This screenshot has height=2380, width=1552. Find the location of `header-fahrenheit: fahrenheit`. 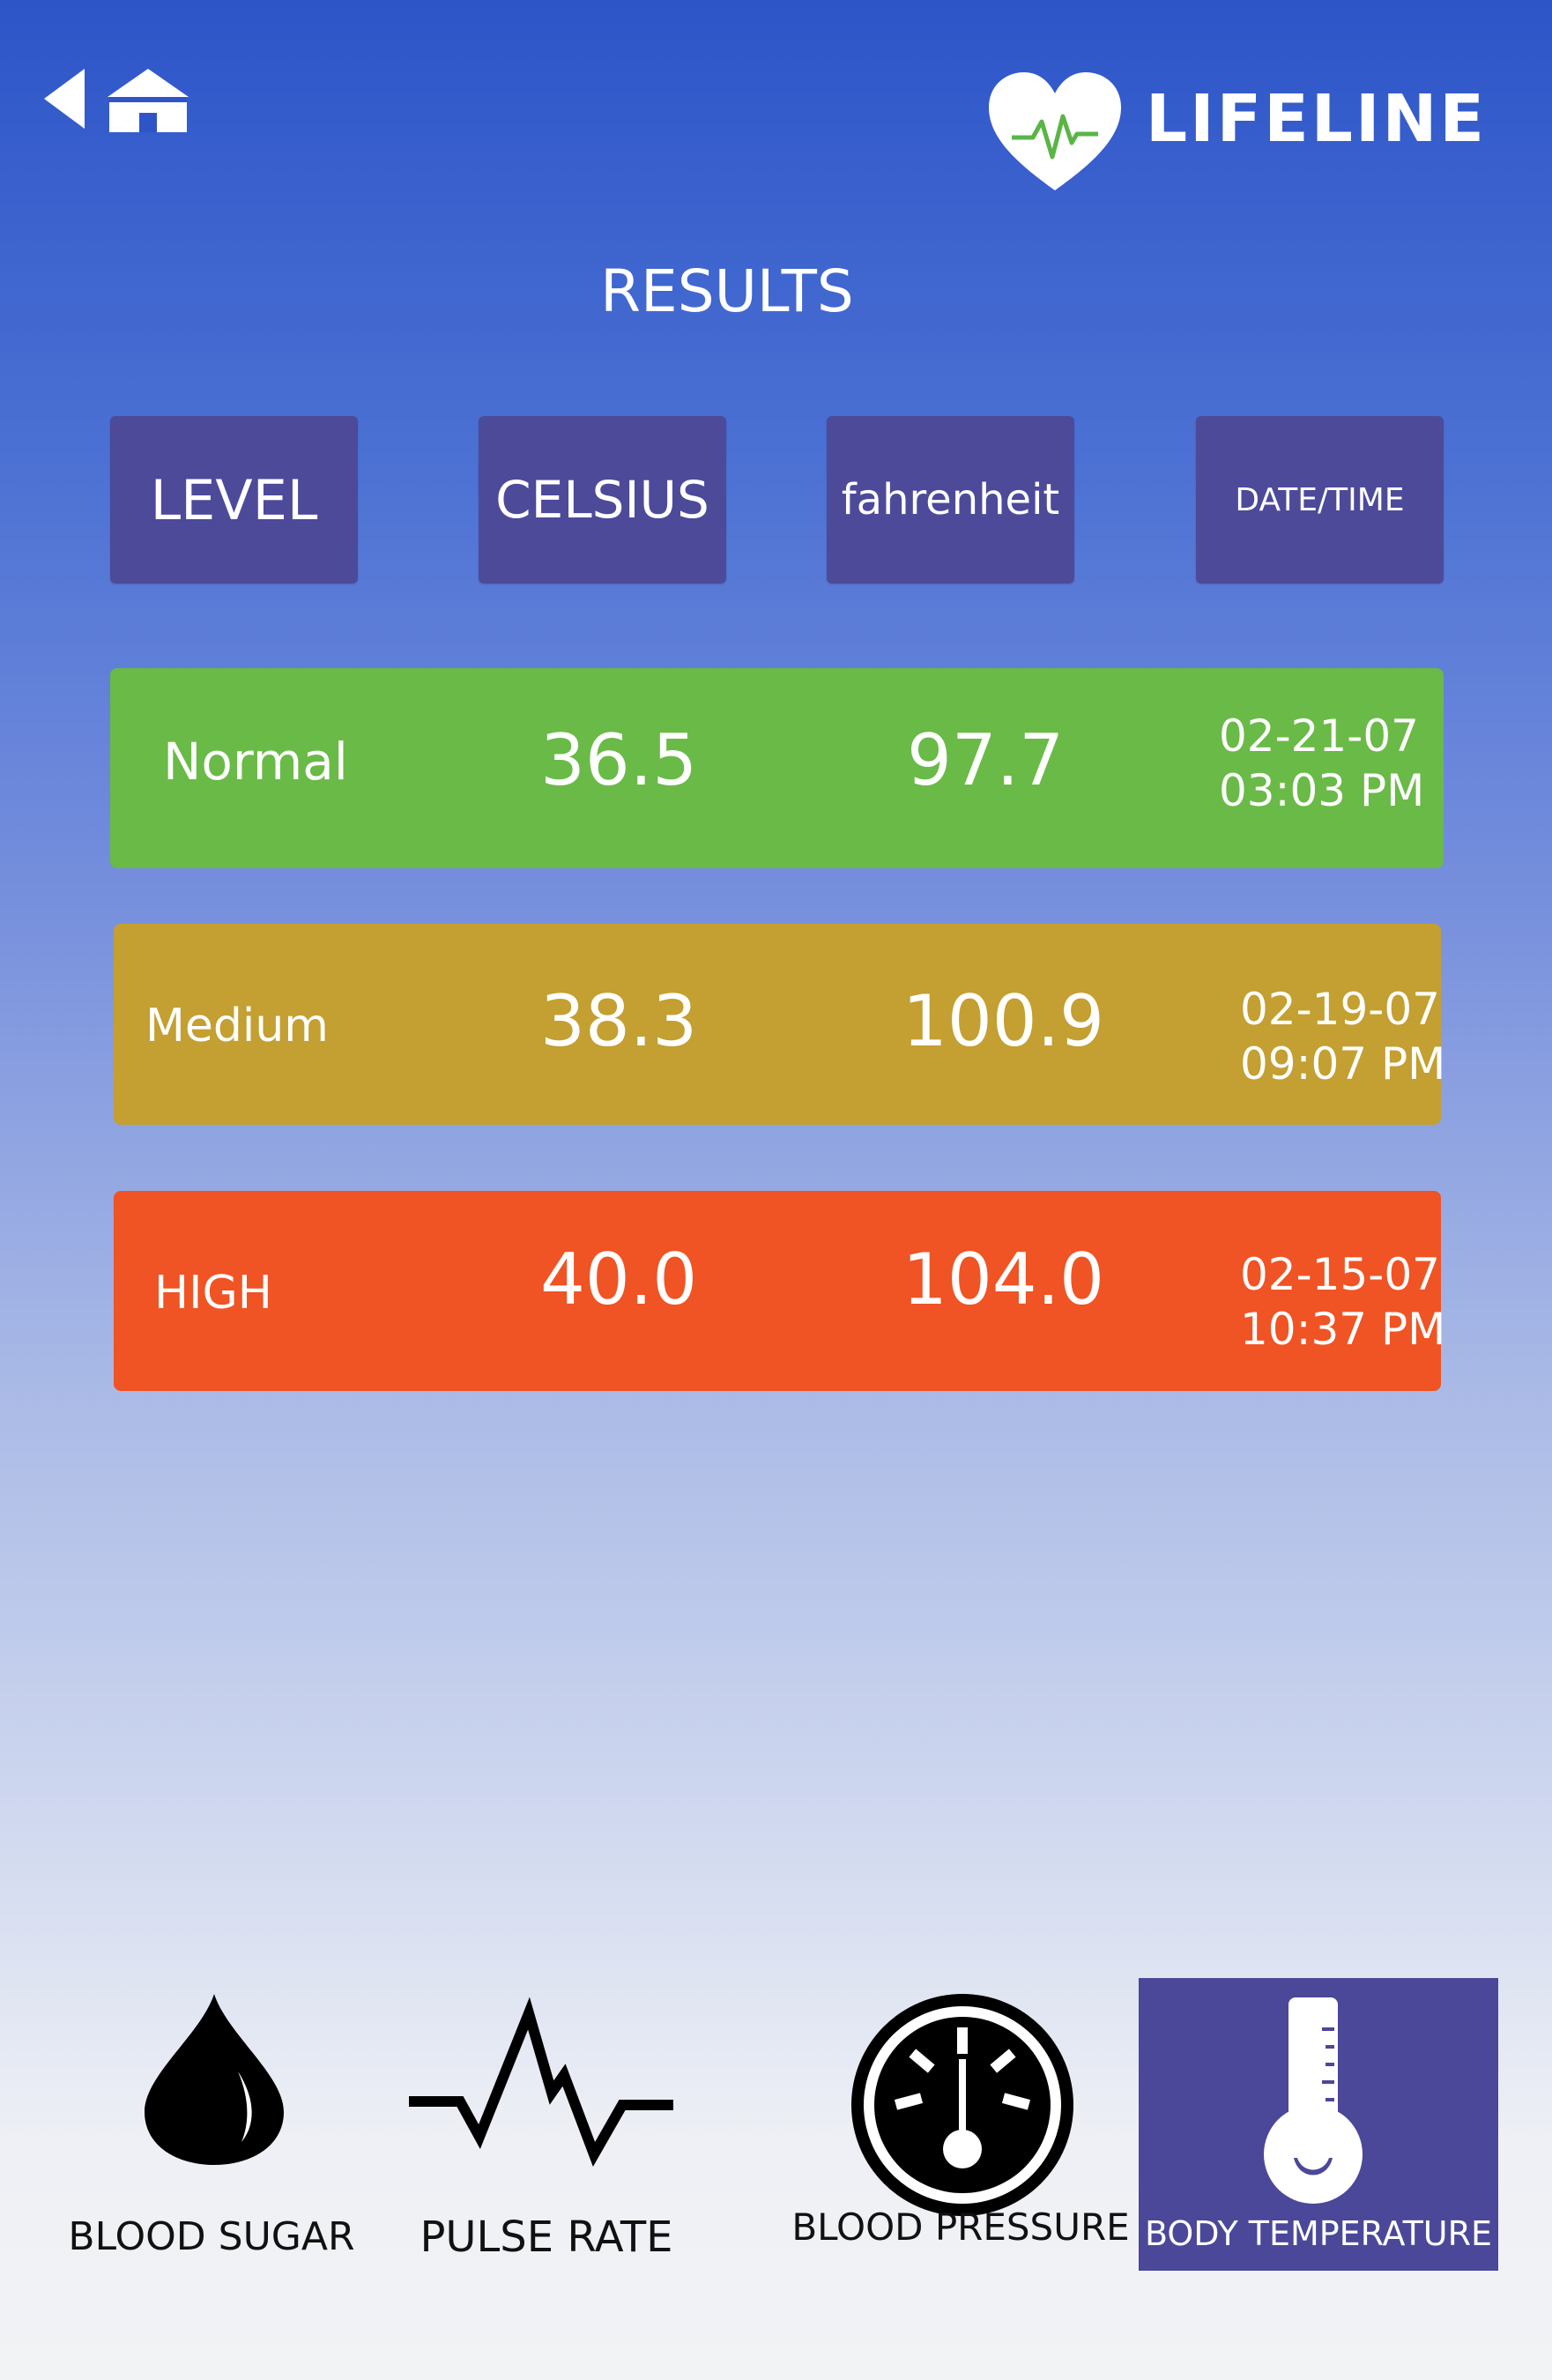

header-fahrenheit: fahrenheit is located at coordinates (950, 500).